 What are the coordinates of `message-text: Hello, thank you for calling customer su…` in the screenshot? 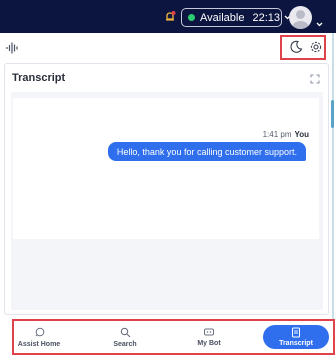 It's located at (206, 151).